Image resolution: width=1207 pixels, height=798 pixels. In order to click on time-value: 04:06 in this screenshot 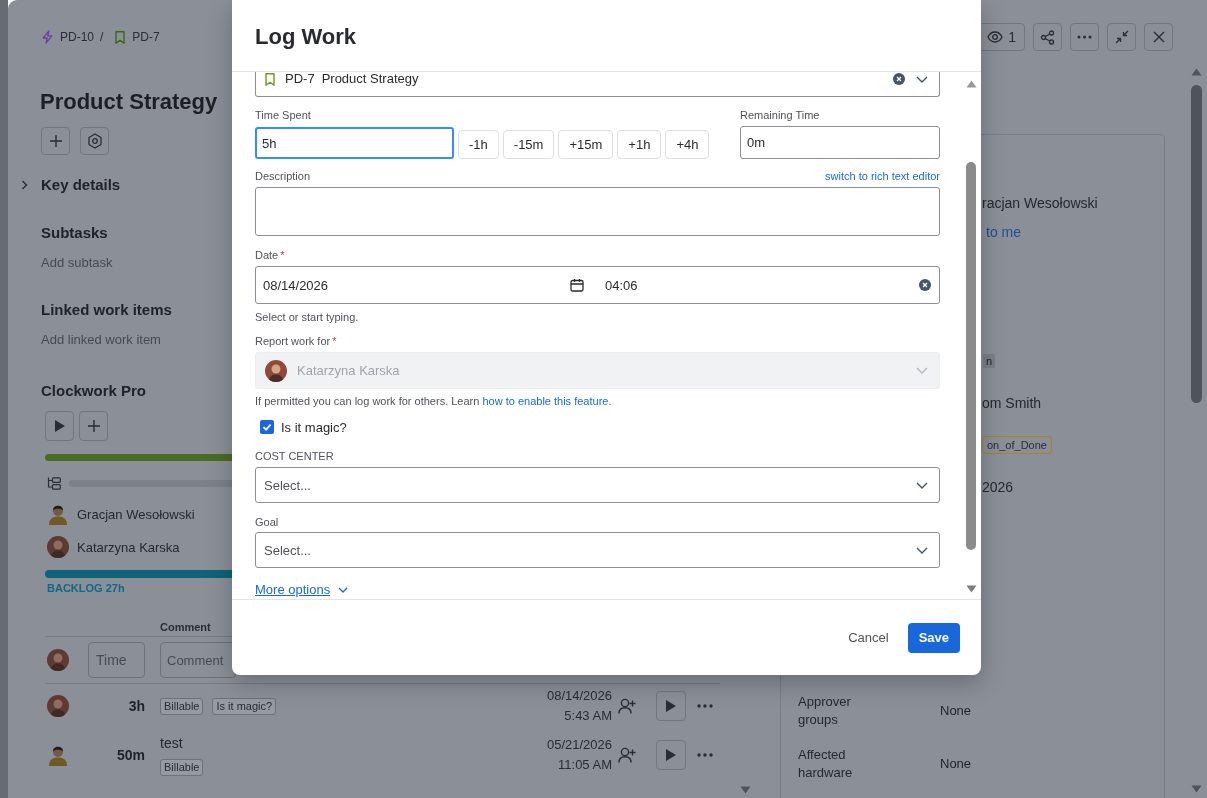, I will do `click(621, 285)`.